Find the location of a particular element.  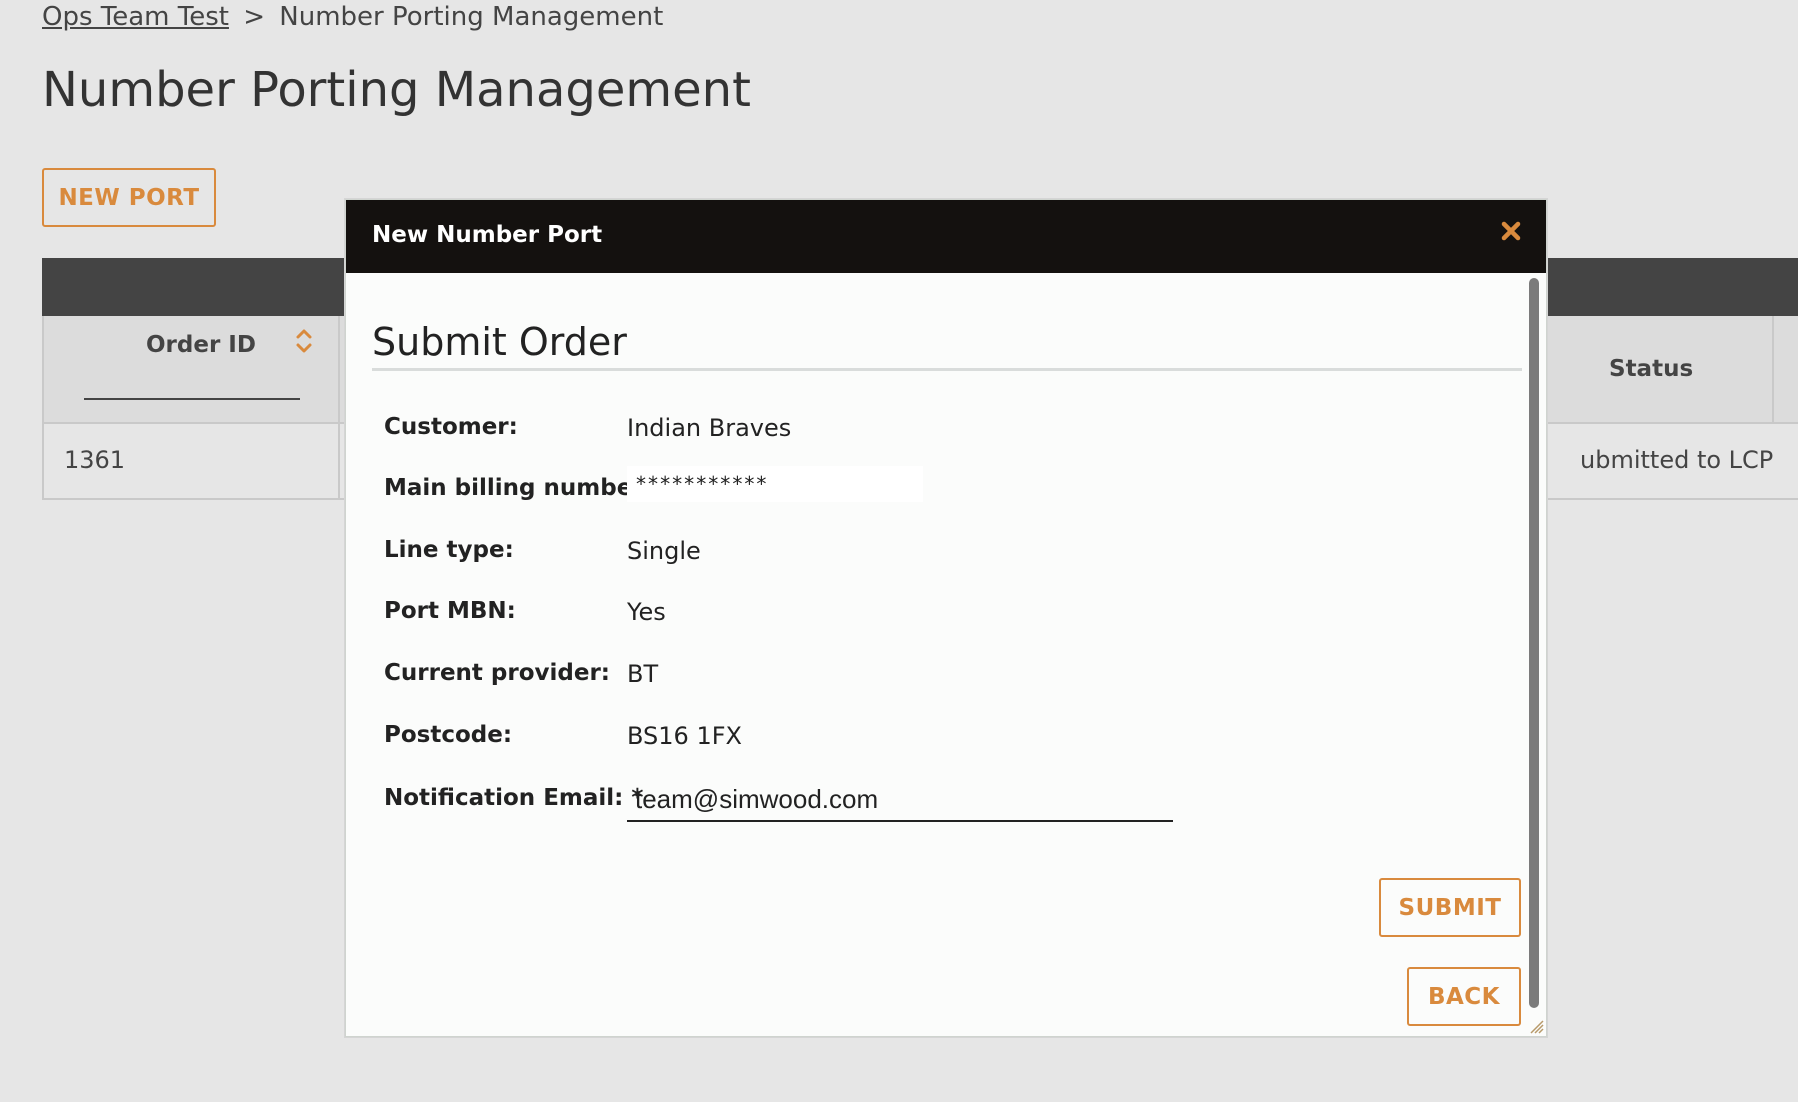

current-provider-label: Current provider: is located at coordinates (497, 673).